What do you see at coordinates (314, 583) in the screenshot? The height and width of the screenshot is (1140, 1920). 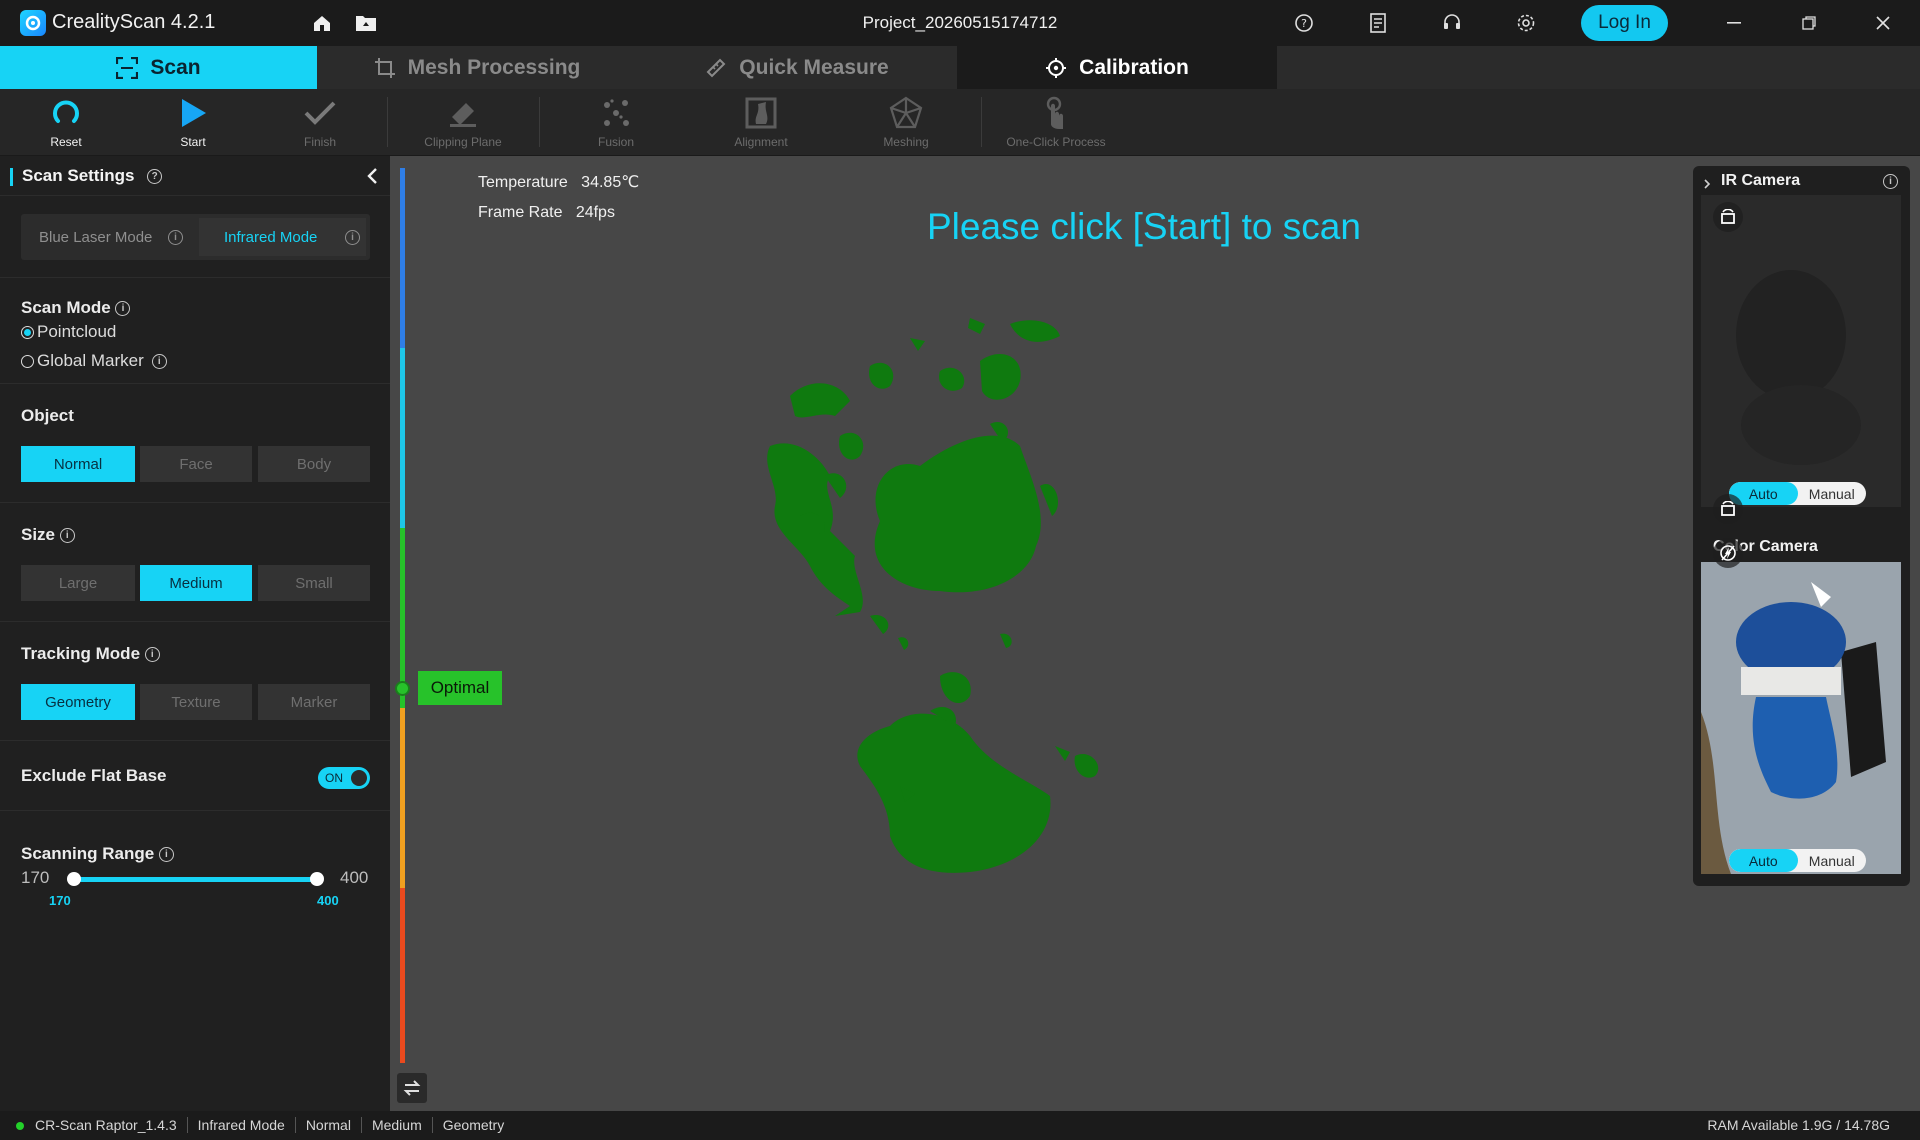 I see `size-small-button: Small` at bounding box center [314, 583].